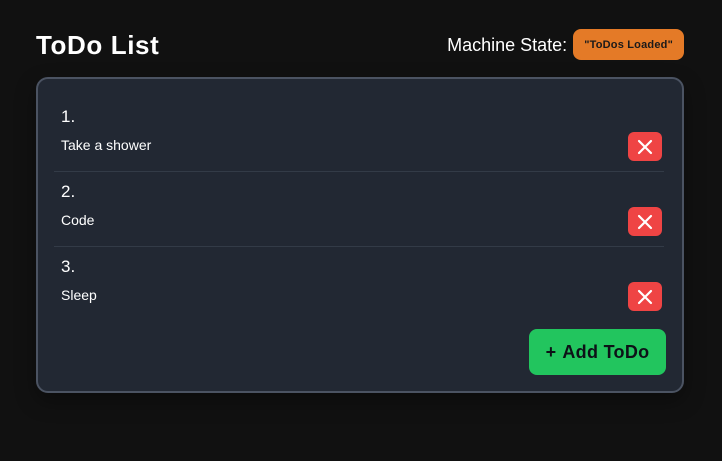  I want to click on todo-text: Sleep, so click(79, 295).